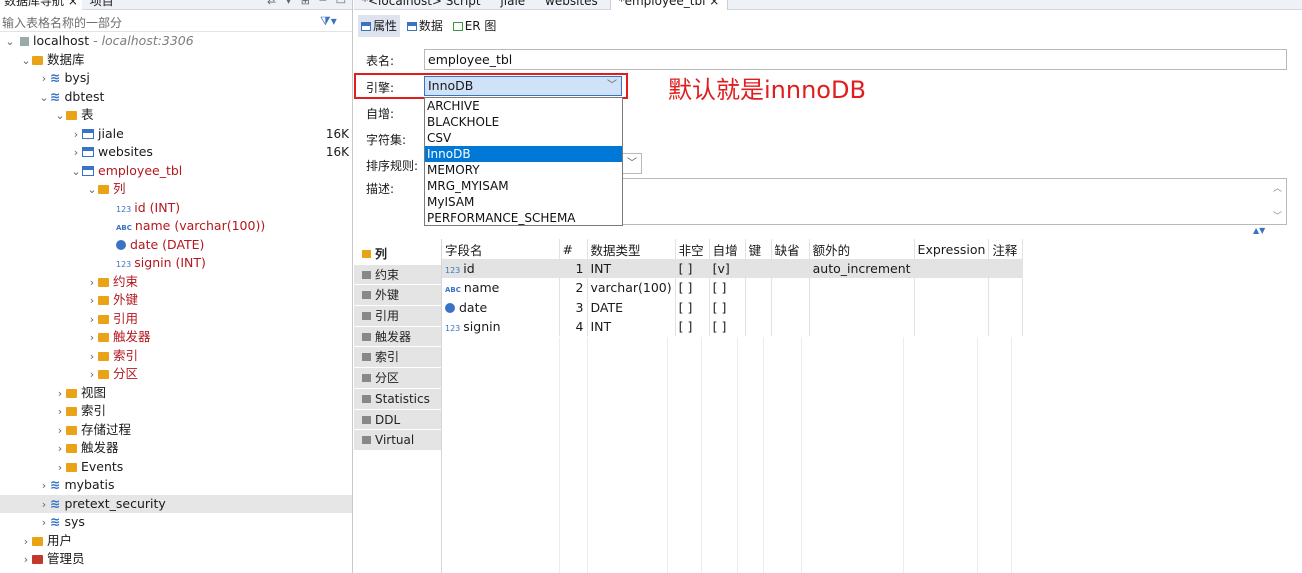  Describe the element at coordinates (669, 5) in the screenshot. I see `tab-employee-tbl: *employee_tbl ×` at that location.